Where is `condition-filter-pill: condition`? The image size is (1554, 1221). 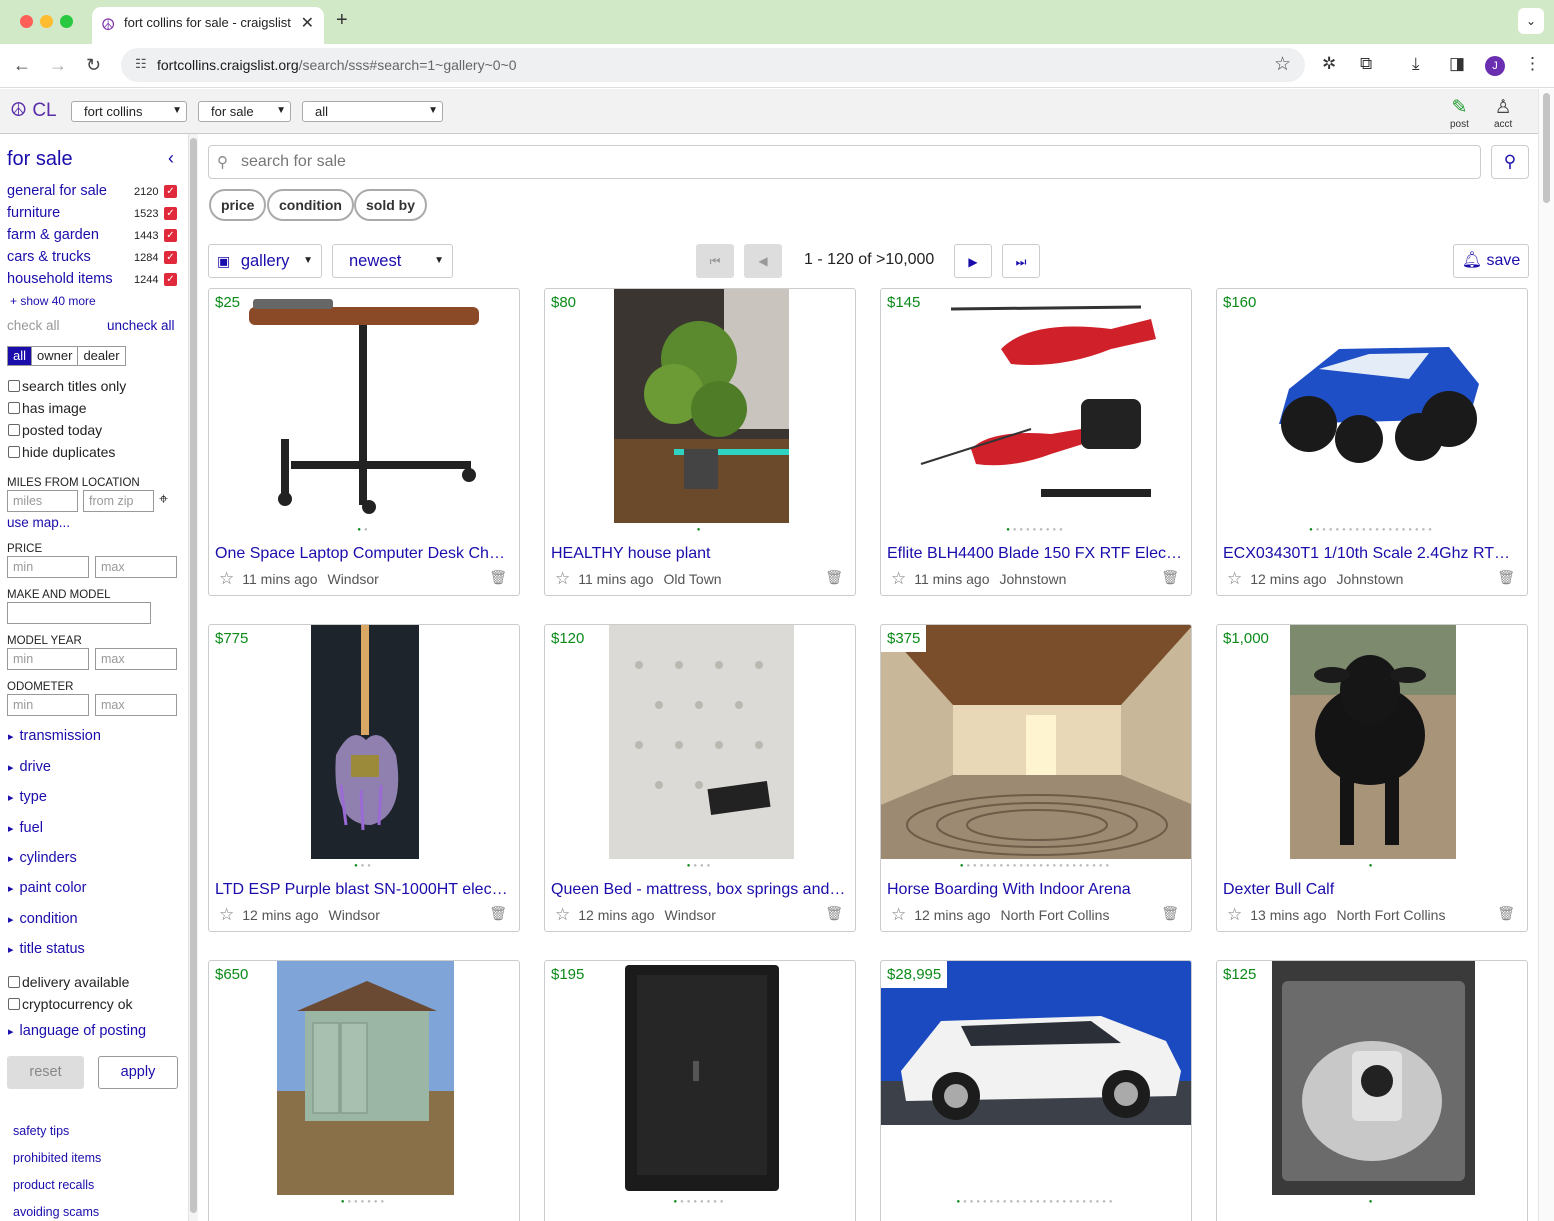
condition-filter-pill: condition is located at coordinates (310, 205).